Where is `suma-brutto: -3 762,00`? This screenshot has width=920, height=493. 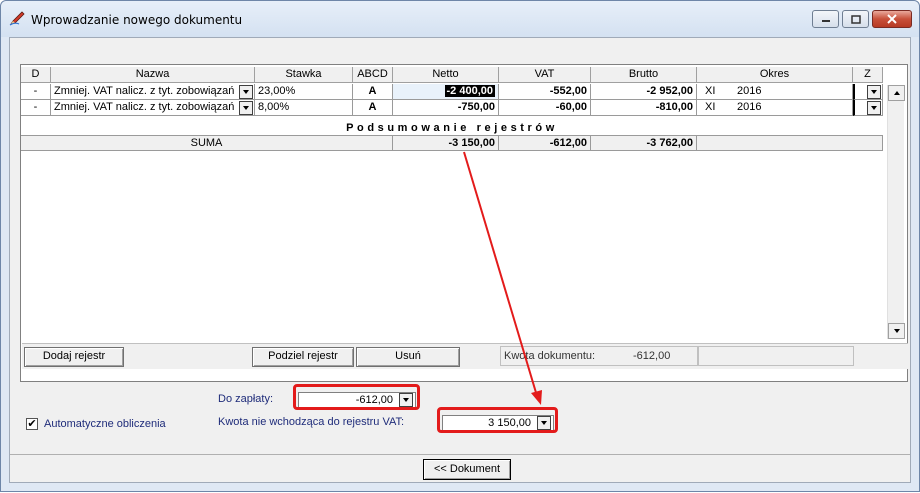
suma-brutto: -3 762,00 is located at coordinates (644, 143).